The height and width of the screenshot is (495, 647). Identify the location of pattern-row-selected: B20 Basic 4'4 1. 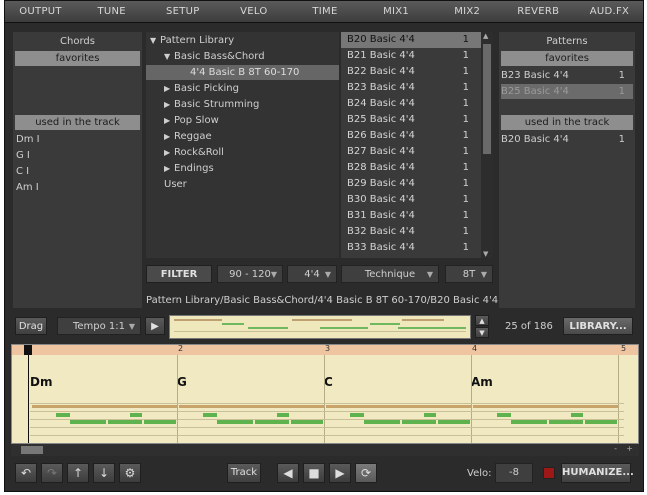
(411, 40).